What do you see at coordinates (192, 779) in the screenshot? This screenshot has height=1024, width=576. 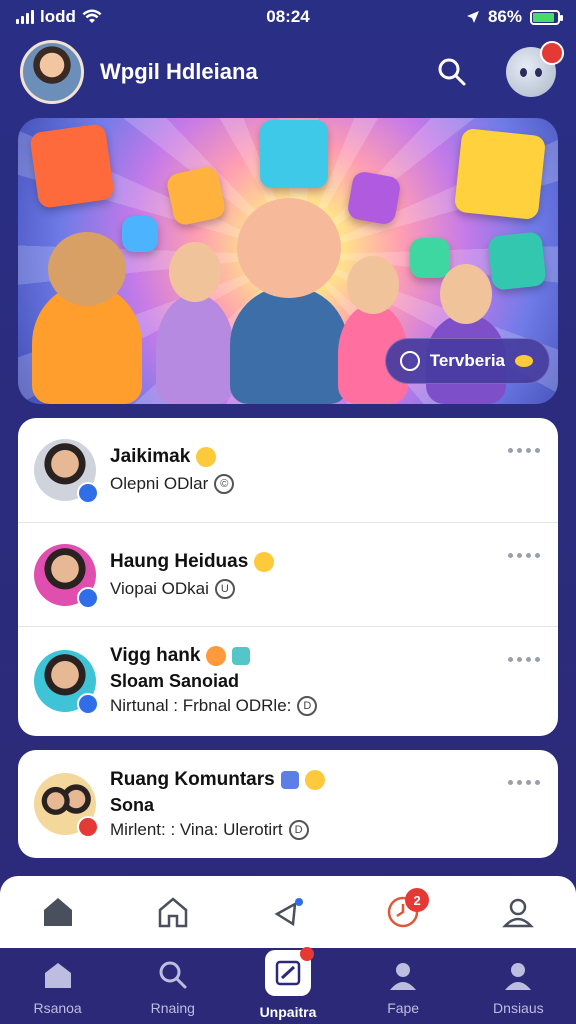 I see `item-title: Ruang Komuntars` at bounding box center [192, 779].